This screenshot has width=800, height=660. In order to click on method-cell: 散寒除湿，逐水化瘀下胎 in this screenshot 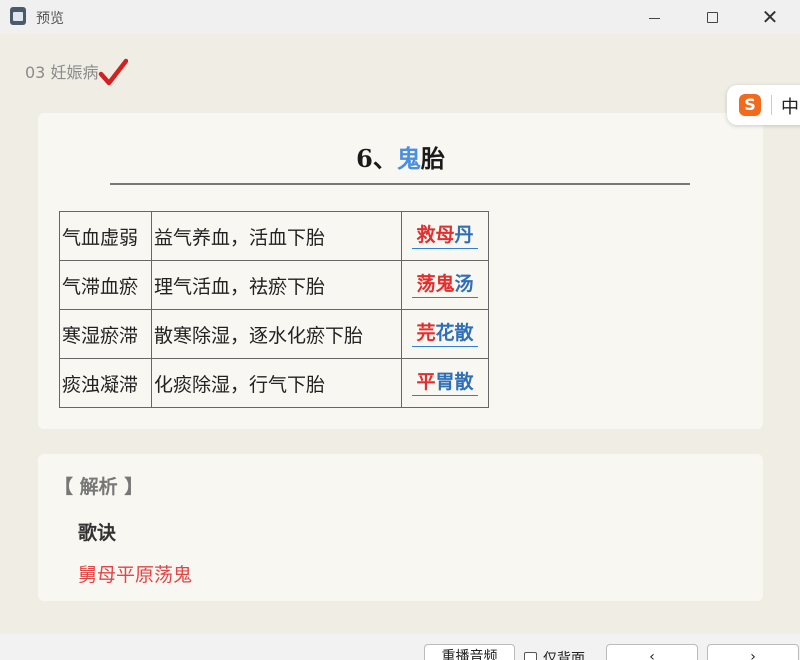, I will do `click(276, 334)`.